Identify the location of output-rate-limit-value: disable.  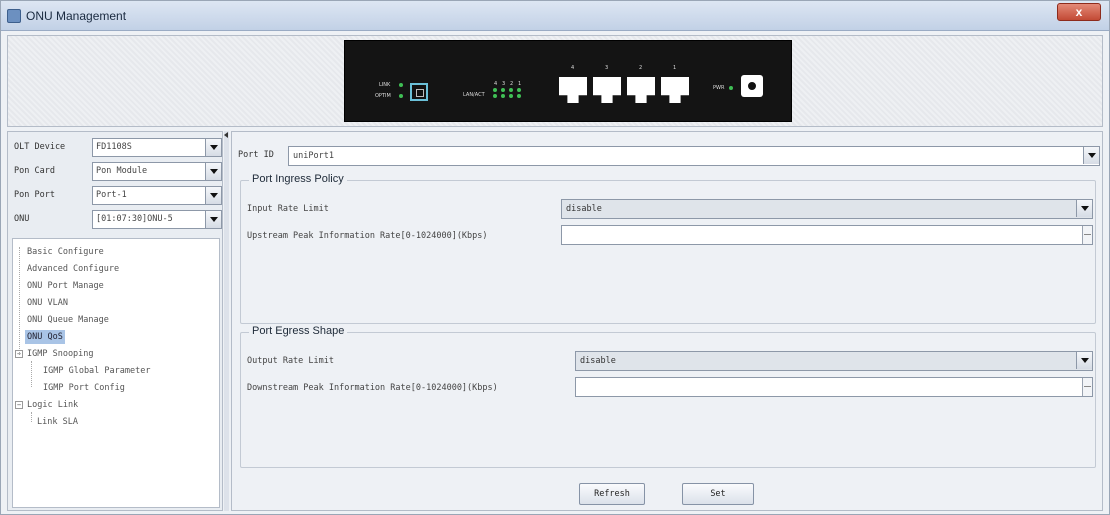
(598, 361).